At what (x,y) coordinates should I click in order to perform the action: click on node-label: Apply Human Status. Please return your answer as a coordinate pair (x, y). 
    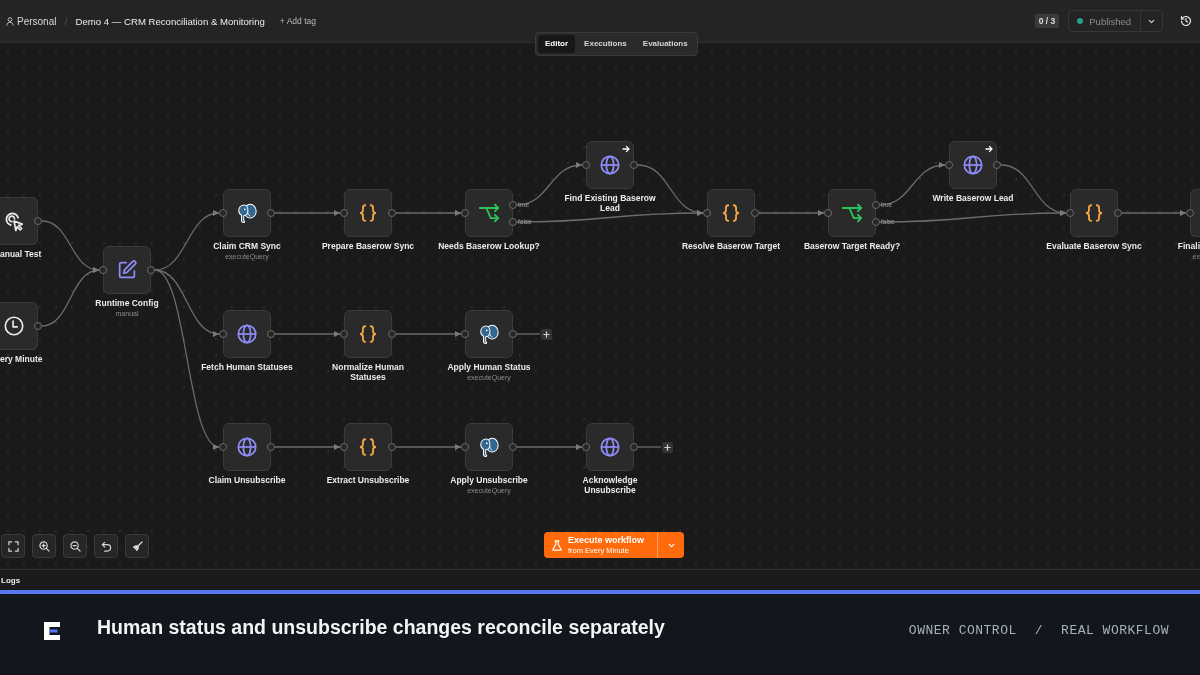
    Looking at the image, I should click on (489, 367).